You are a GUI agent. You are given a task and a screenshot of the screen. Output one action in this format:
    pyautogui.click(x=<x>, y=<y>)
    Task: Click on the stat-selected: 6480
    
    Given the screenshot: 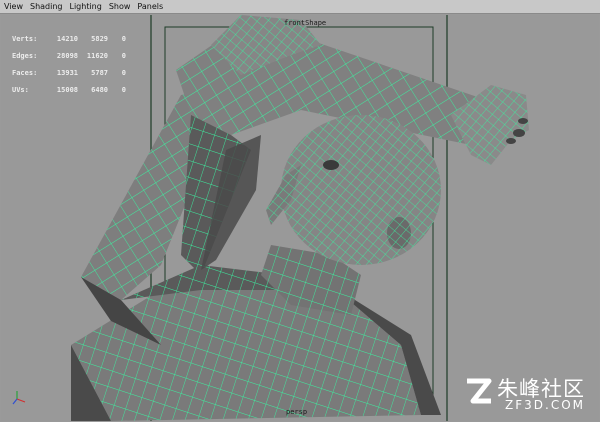 What is the action you would take?
    pyautogui.click(x=99, y=90)
    